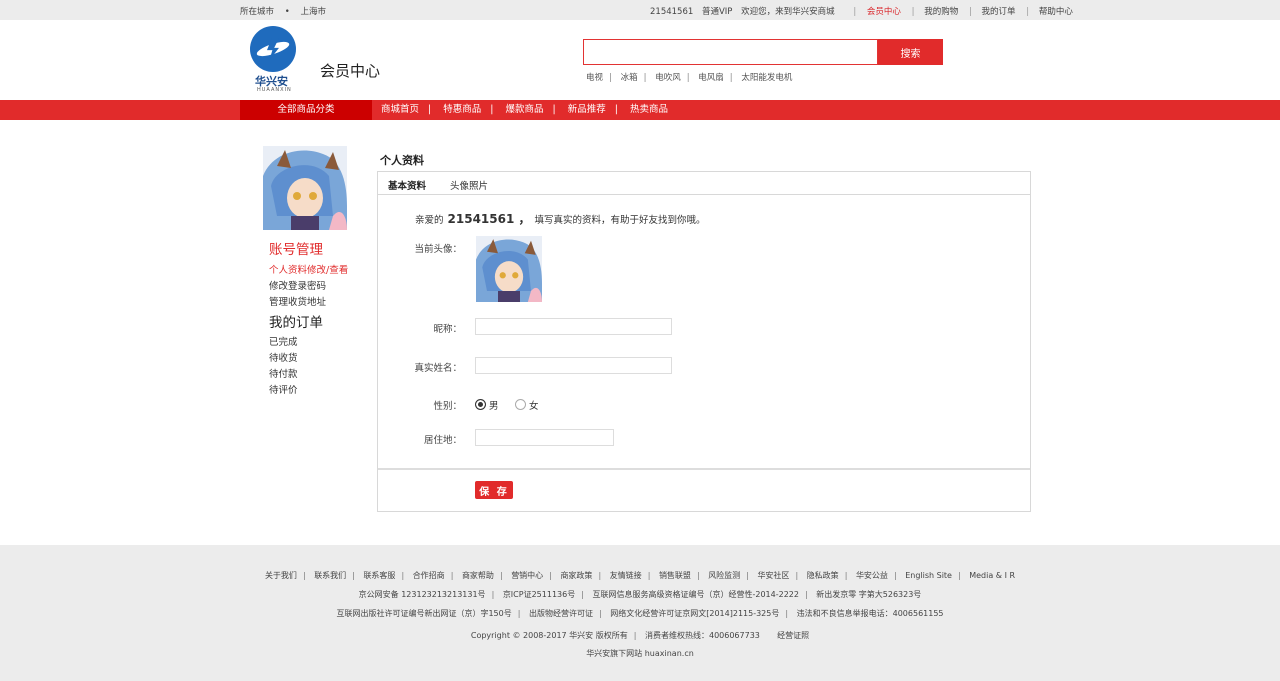 This screenshot has width=1280, height=681. What do you see at coordinates (672, 12) in the screenshot?
I see `user-id: 21541561` at bounding box center [672, 12].